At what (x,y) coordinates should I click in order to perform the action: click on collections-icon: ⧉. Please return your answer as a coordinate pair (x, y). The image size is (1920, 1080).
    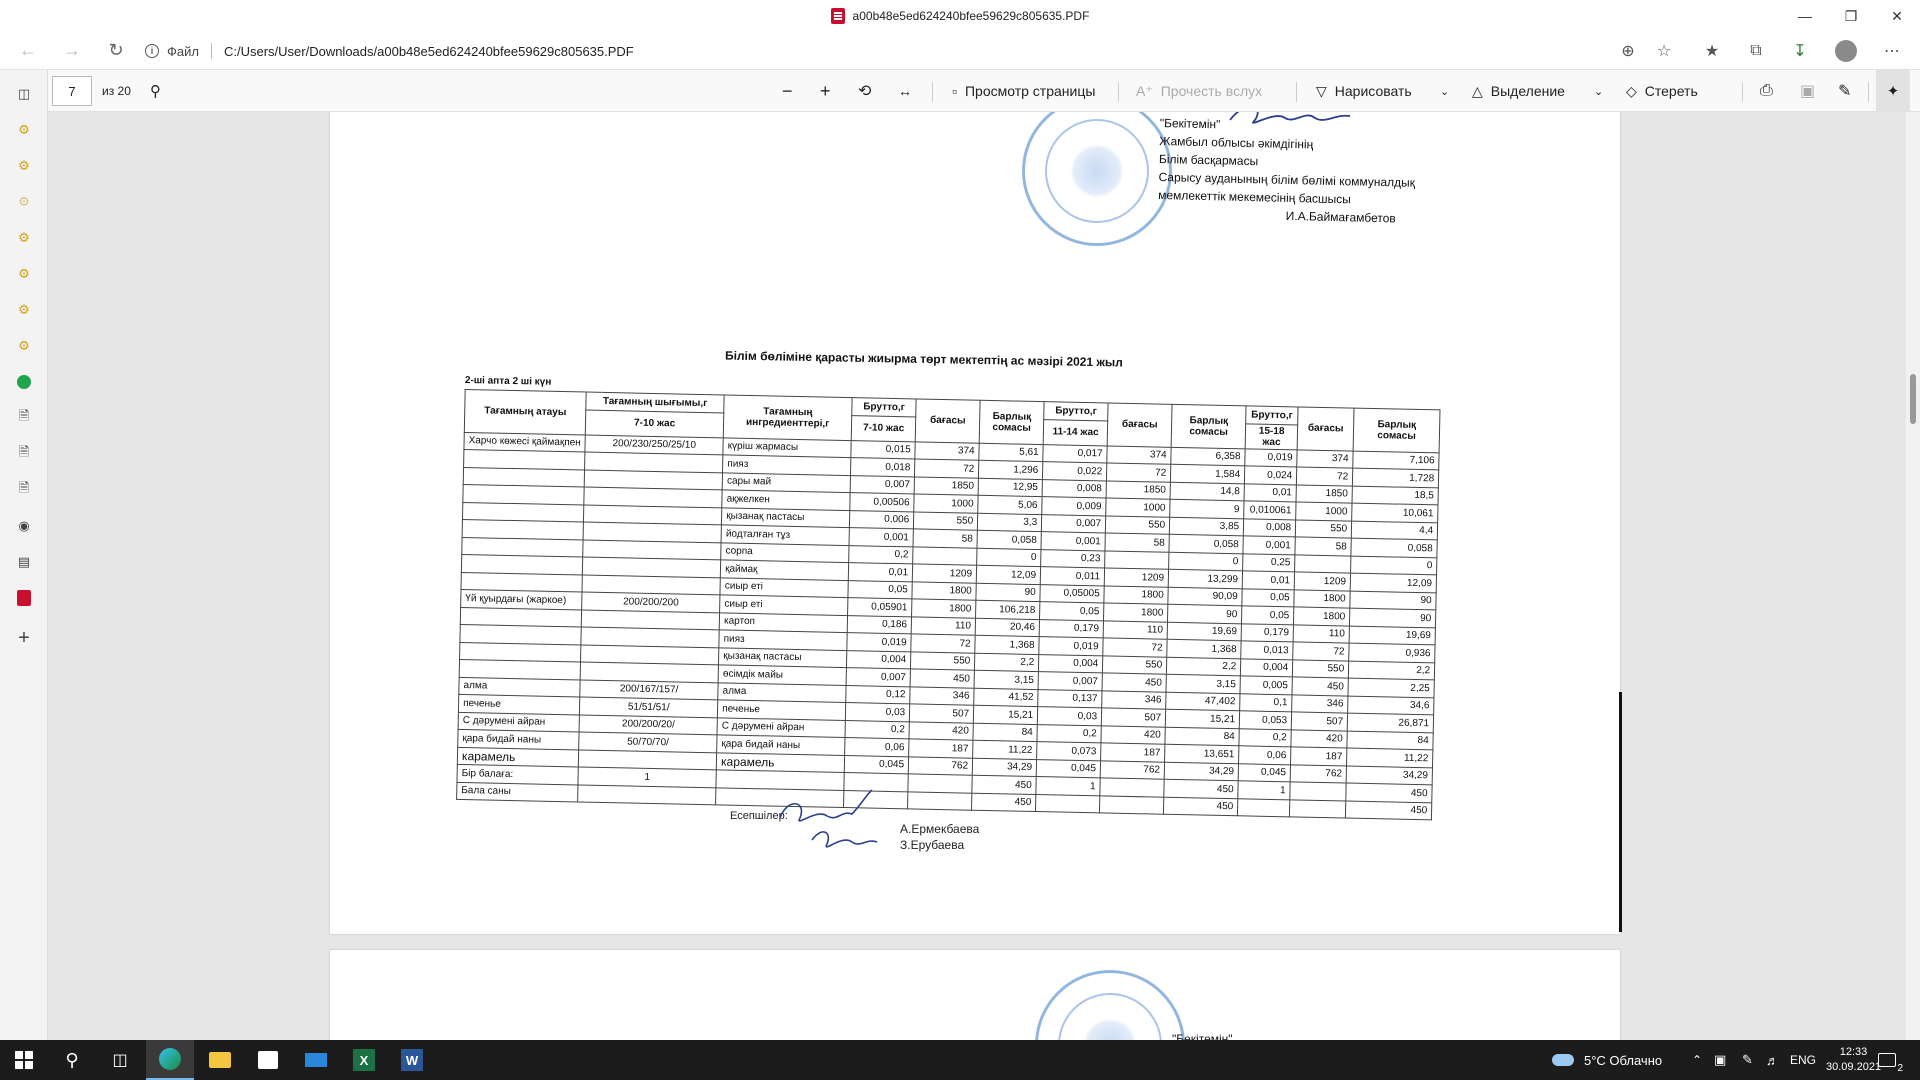
    Looking at the image, I should click on (1756, 51).